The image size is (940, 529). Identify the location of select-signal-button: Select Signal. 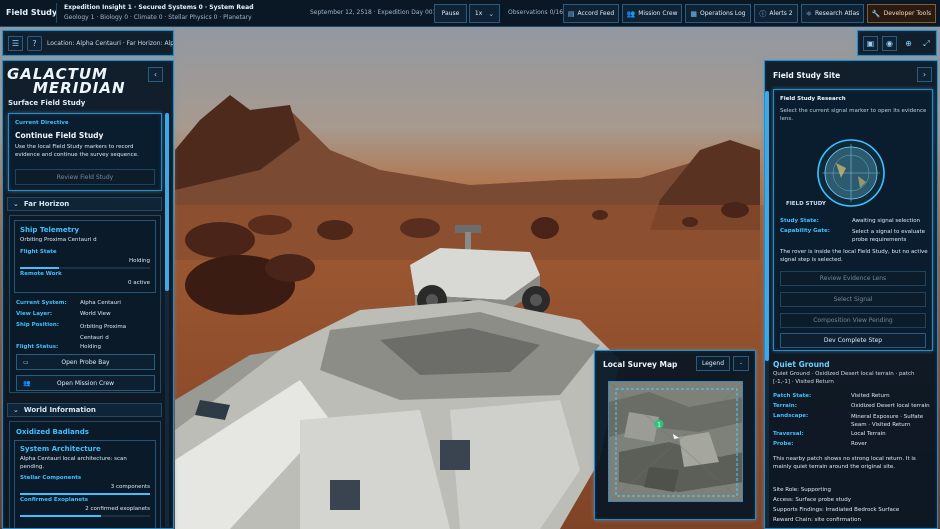
(853, 299).